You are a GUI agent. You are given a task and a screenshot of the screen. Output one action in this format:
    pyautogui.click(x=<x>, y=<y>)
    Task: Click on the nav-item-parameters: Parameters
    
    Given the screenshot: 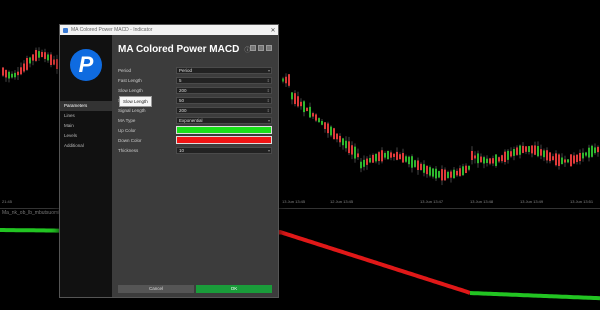 What is the action you would take?
    pyautogui.click(x=86, y=106)
    